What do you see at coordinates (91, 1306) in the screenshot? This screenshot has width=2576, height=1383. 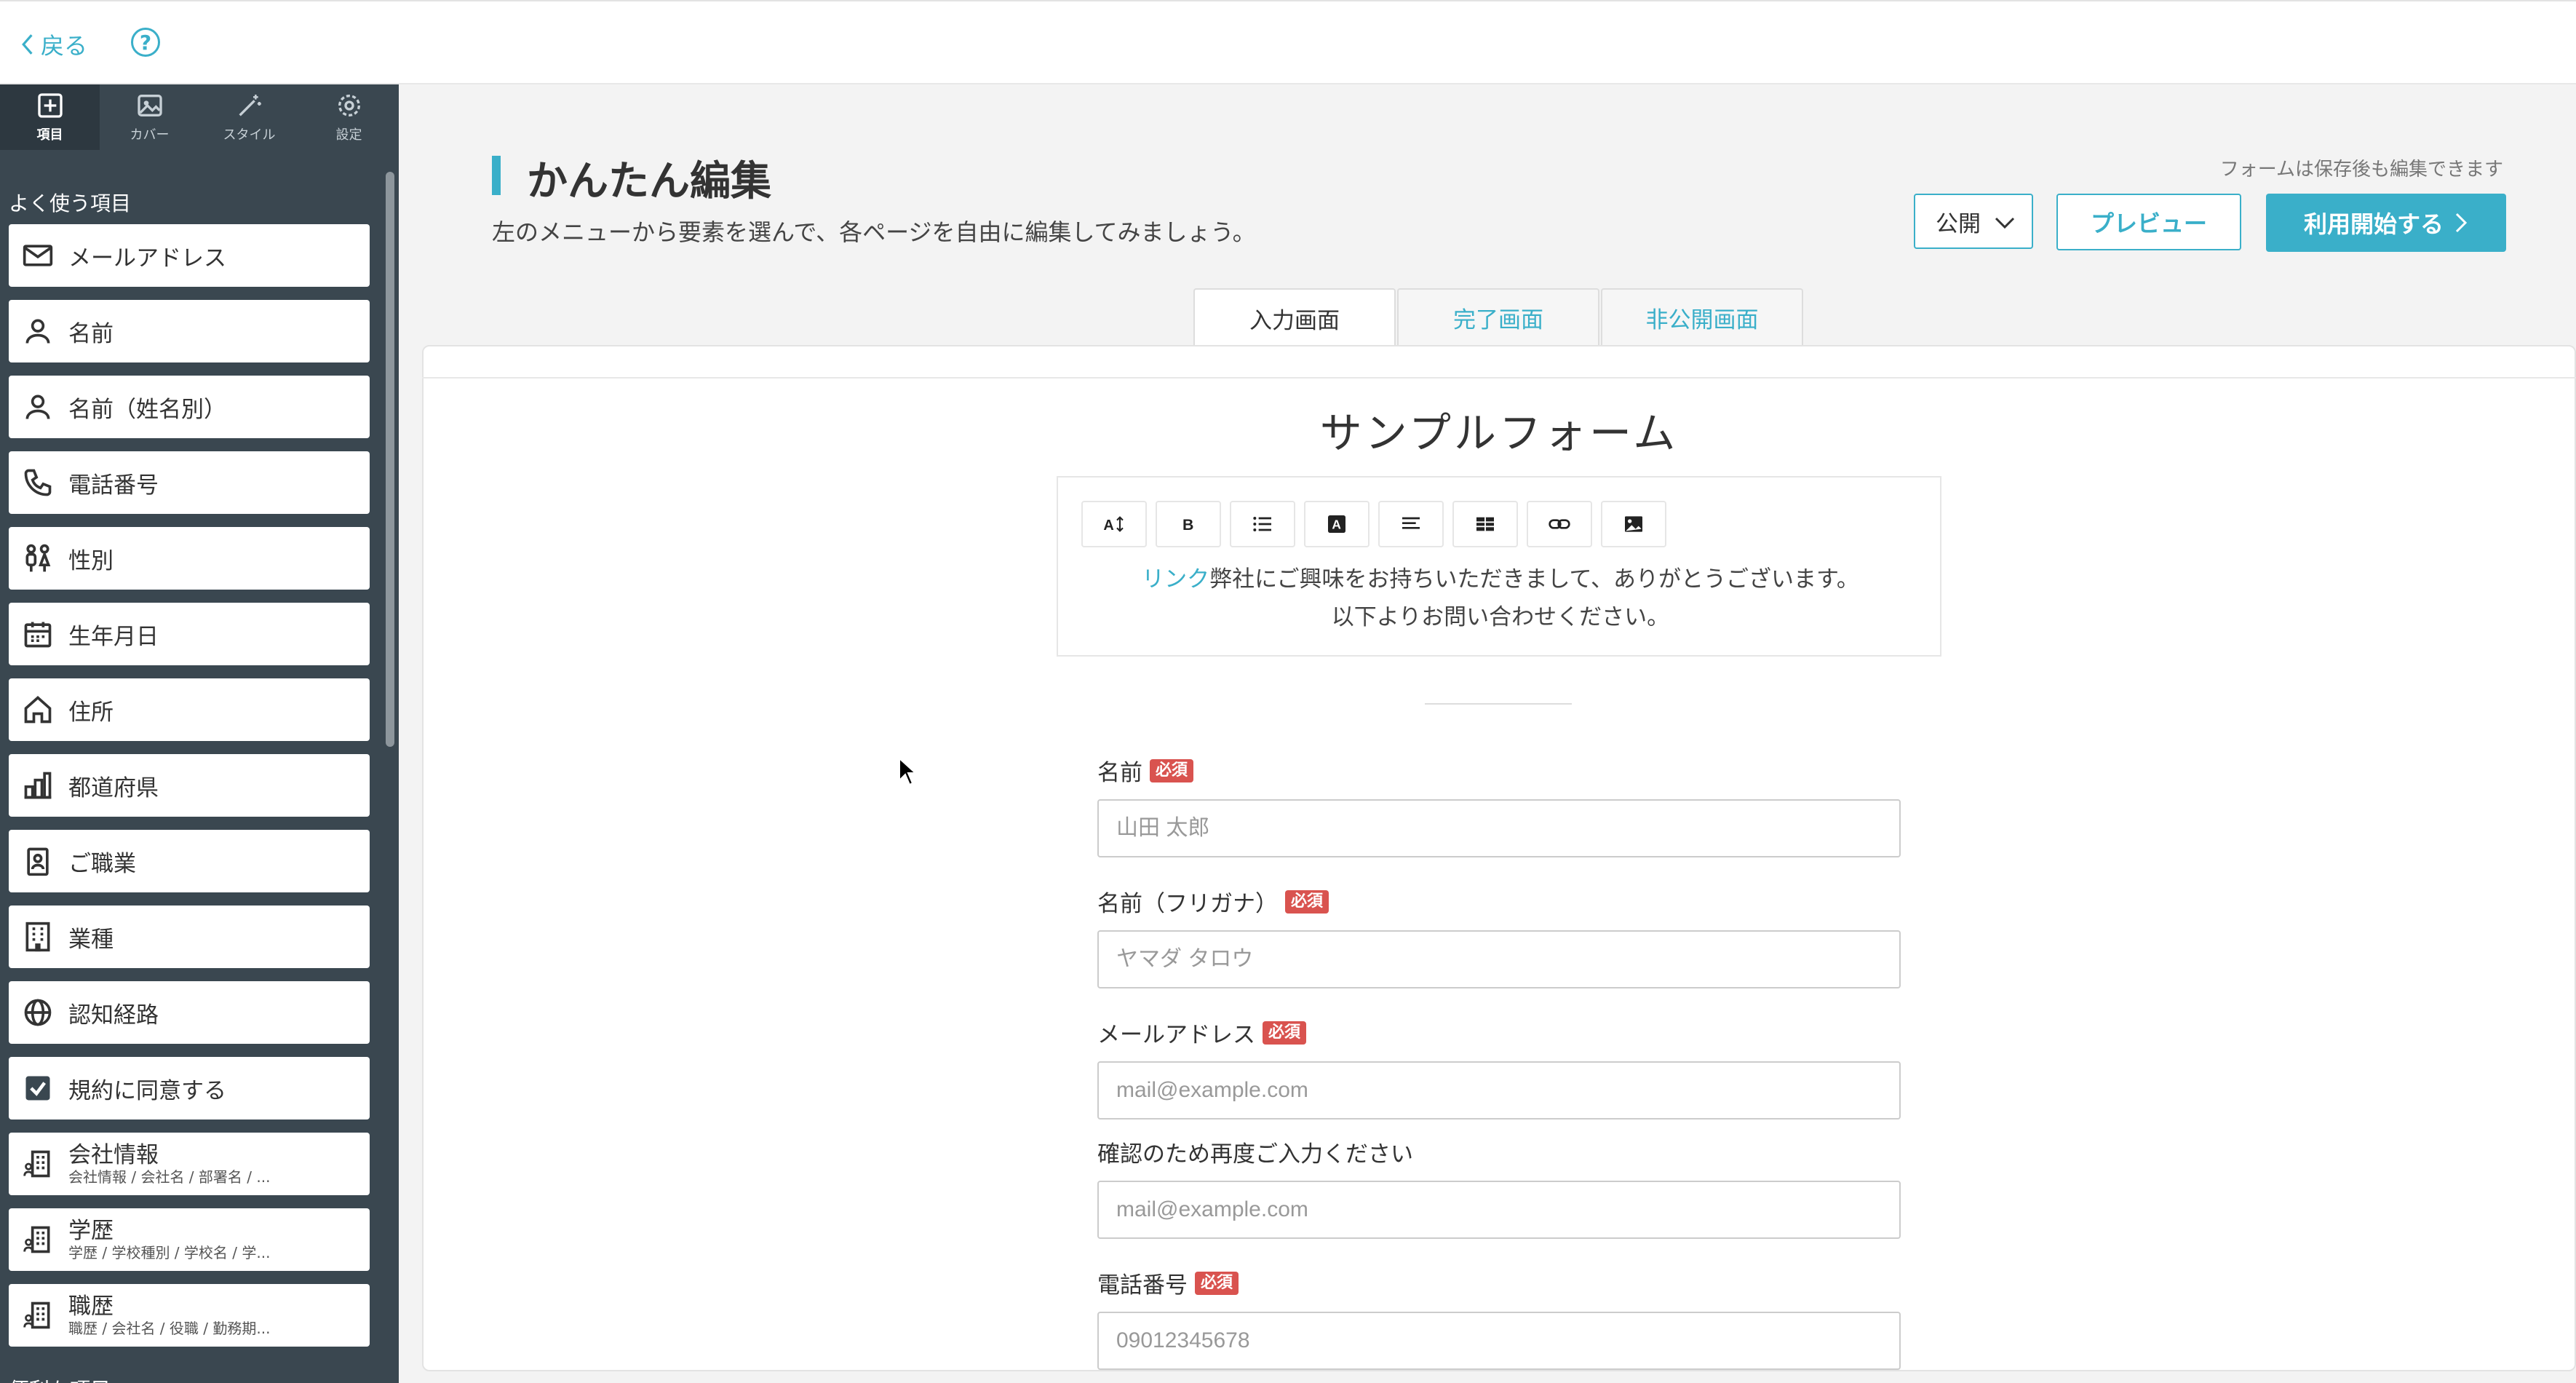 I see `sidebar-item-label: 職歴` at bounding box center [91, 1306].